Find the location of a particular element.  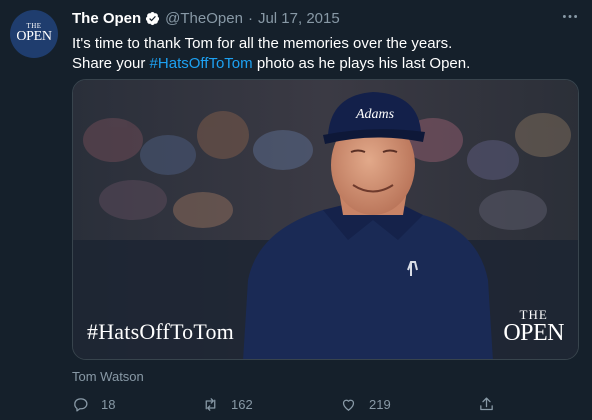

tweet-text-prefix: Share your is located at coordinates (111, 63).